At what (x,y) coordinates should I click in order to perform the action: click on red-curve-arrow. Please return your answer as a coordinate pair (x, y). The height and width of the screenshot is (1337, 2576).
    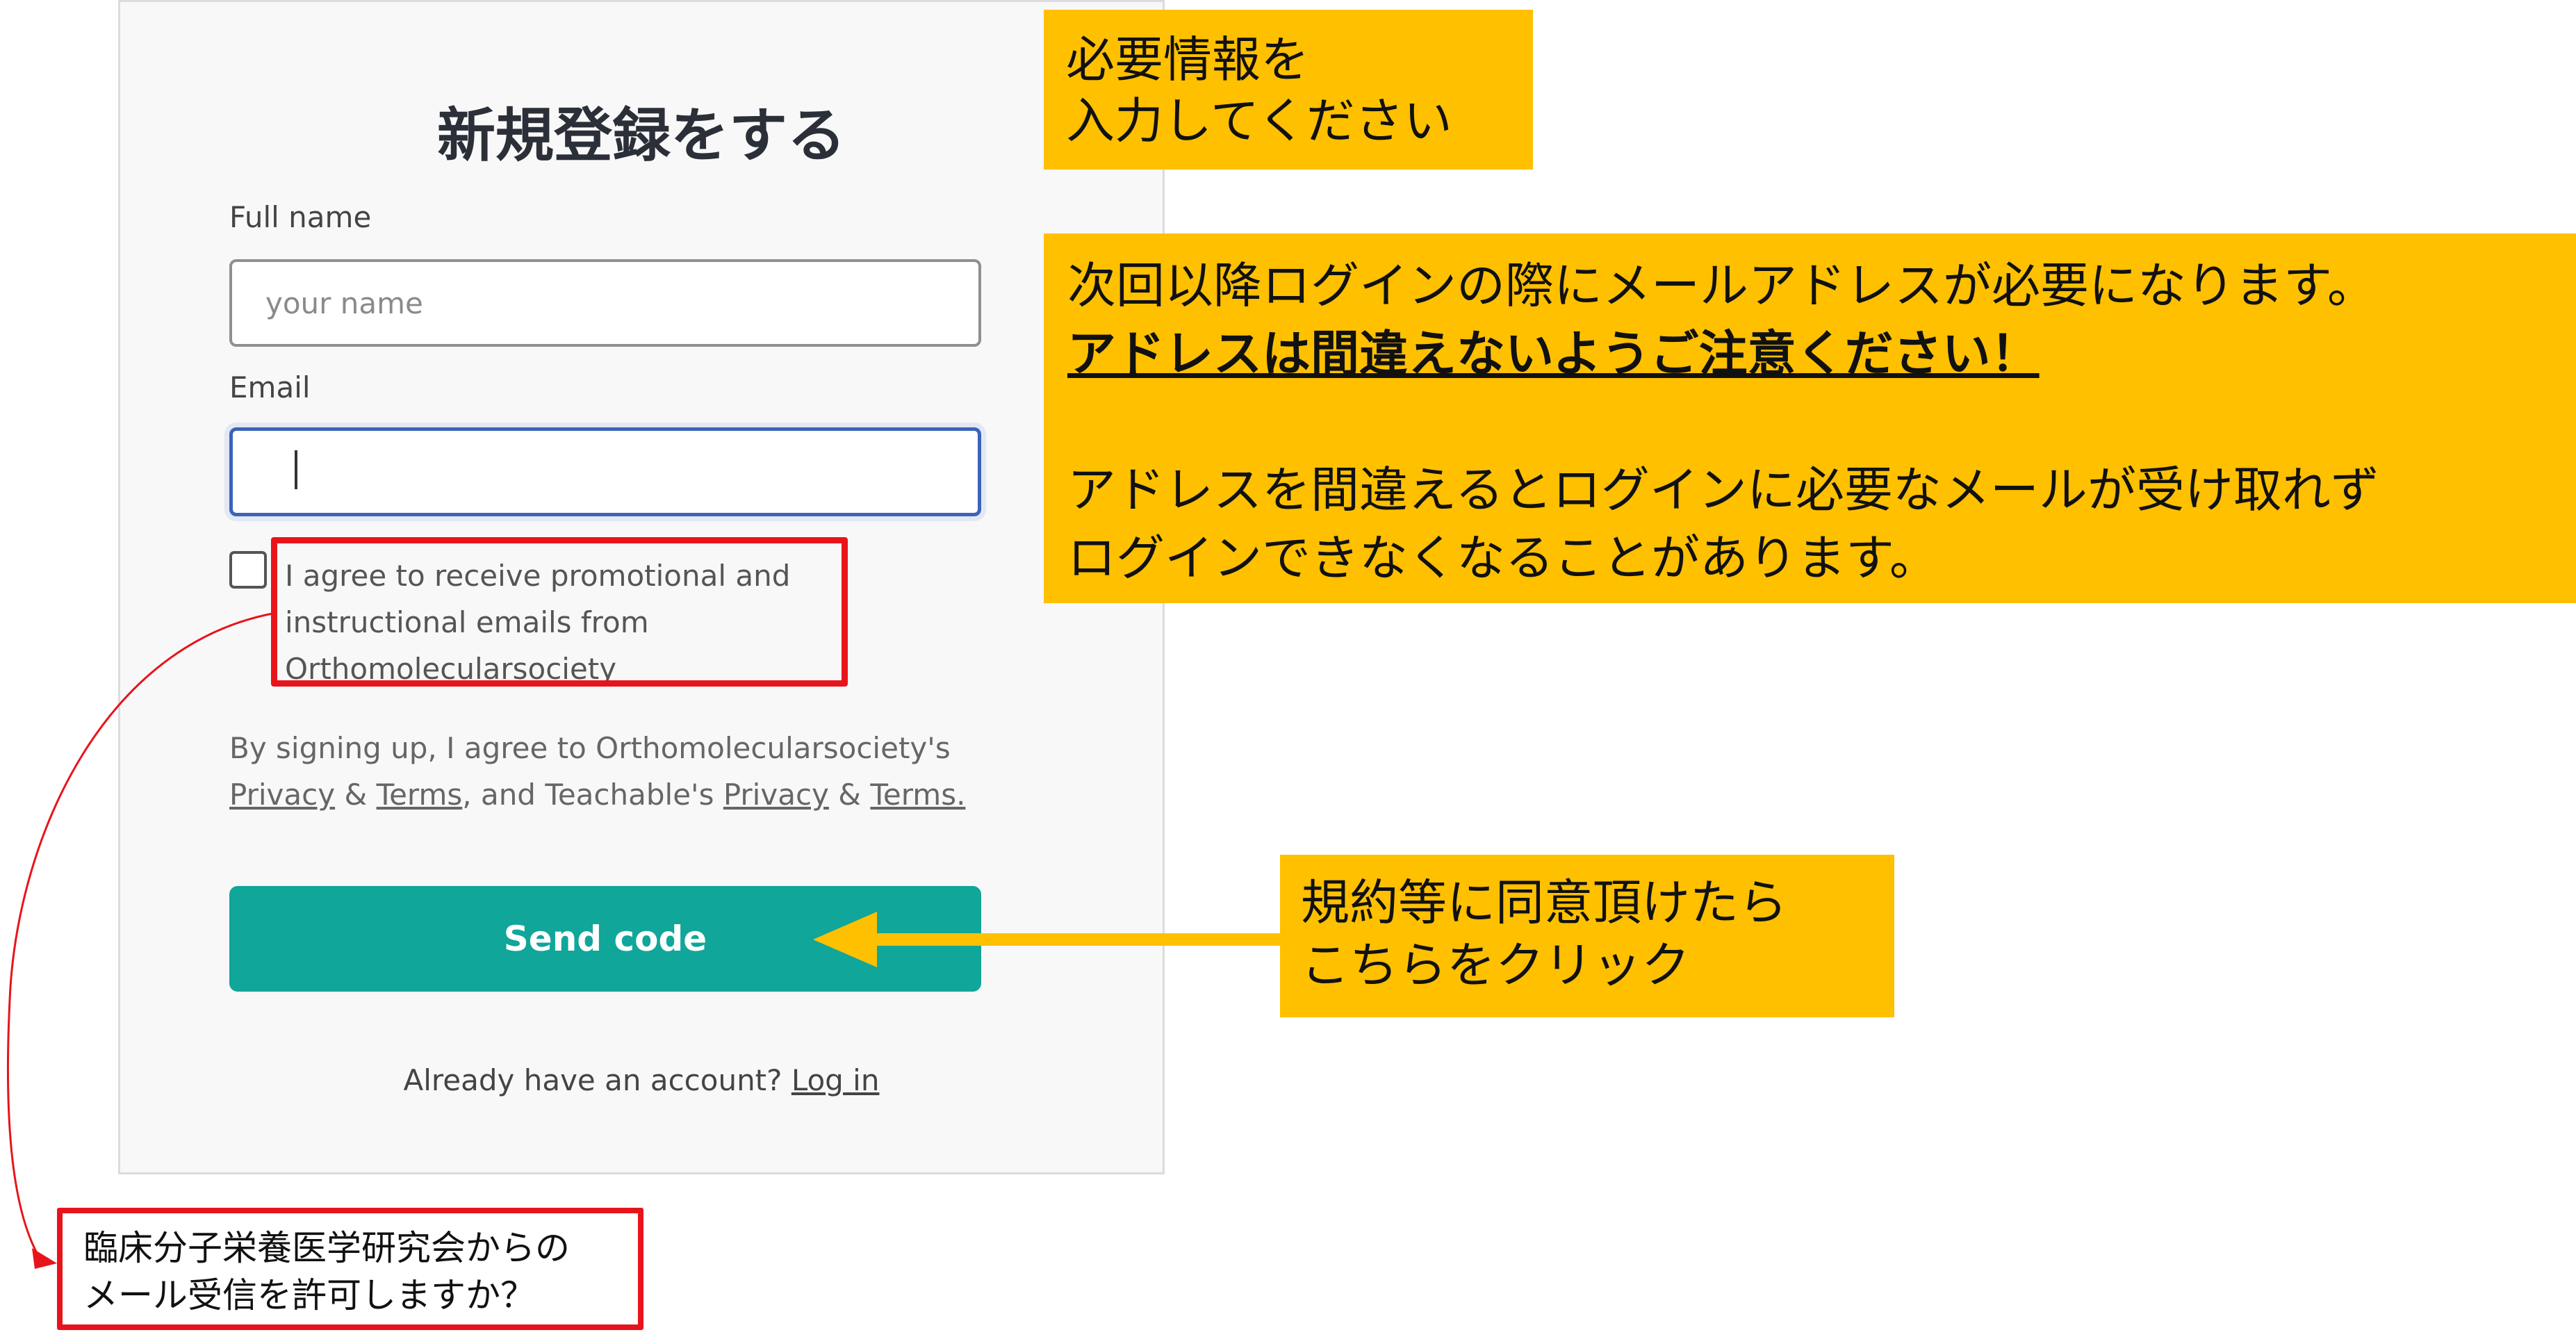
    Looking at the image, I should click on (139, 936).